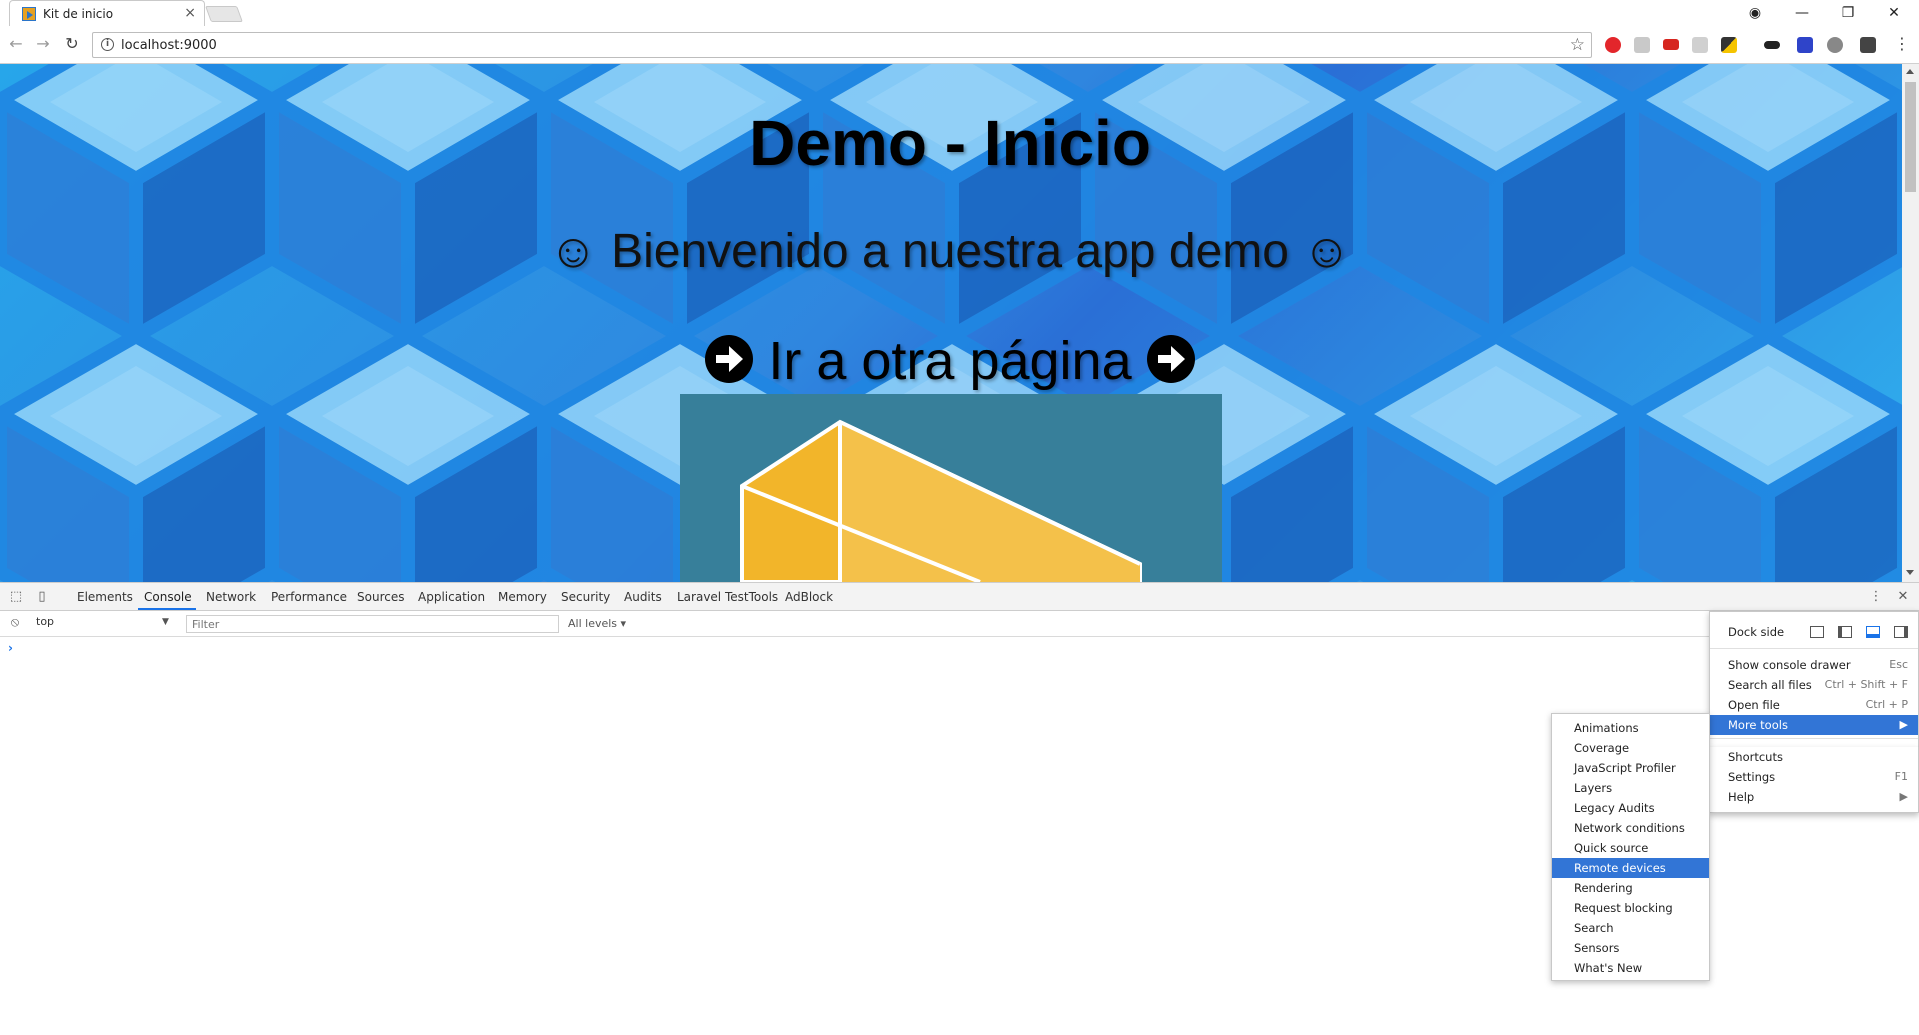 Image resolution: width=1919 pixels, height=1035 pixels. Describe the element at coordinates (727, 597) in the screenshot. I see `tab-laravel-testtools: Laravel TestTools` at that location.